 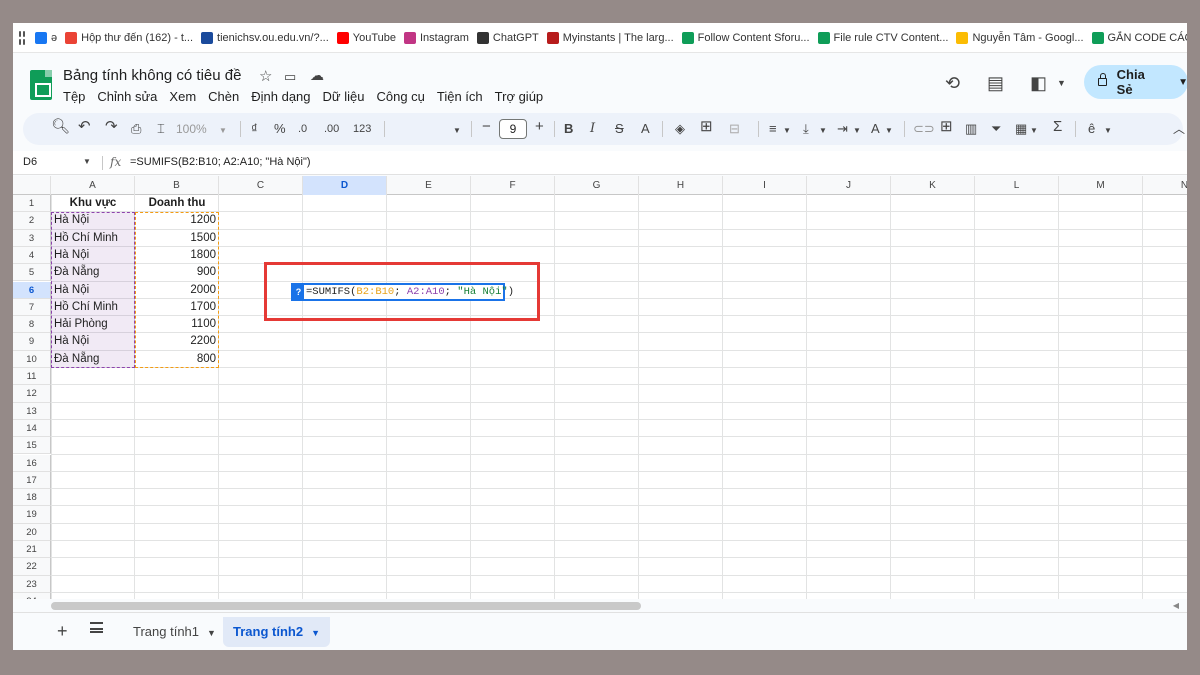 What do you see at coordinates (568, 129) in the screenshot?
I see `bold-icon: B` at bounding box center [568, 129].